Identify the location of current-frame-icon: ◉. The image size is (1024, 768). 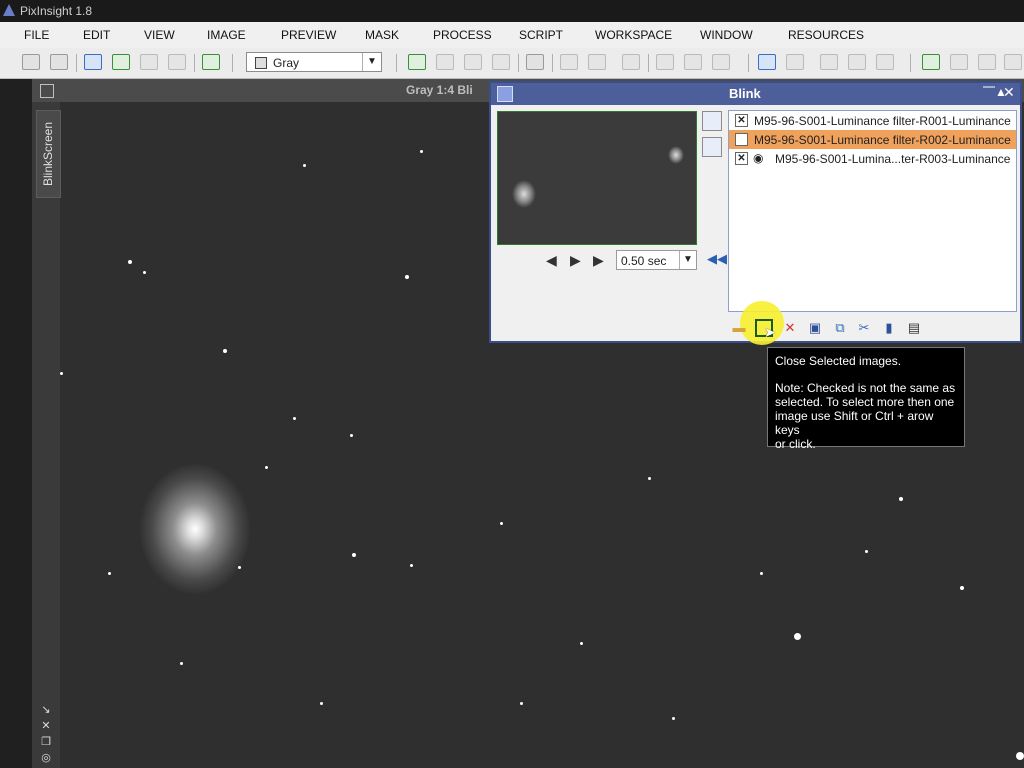
(758, 158).